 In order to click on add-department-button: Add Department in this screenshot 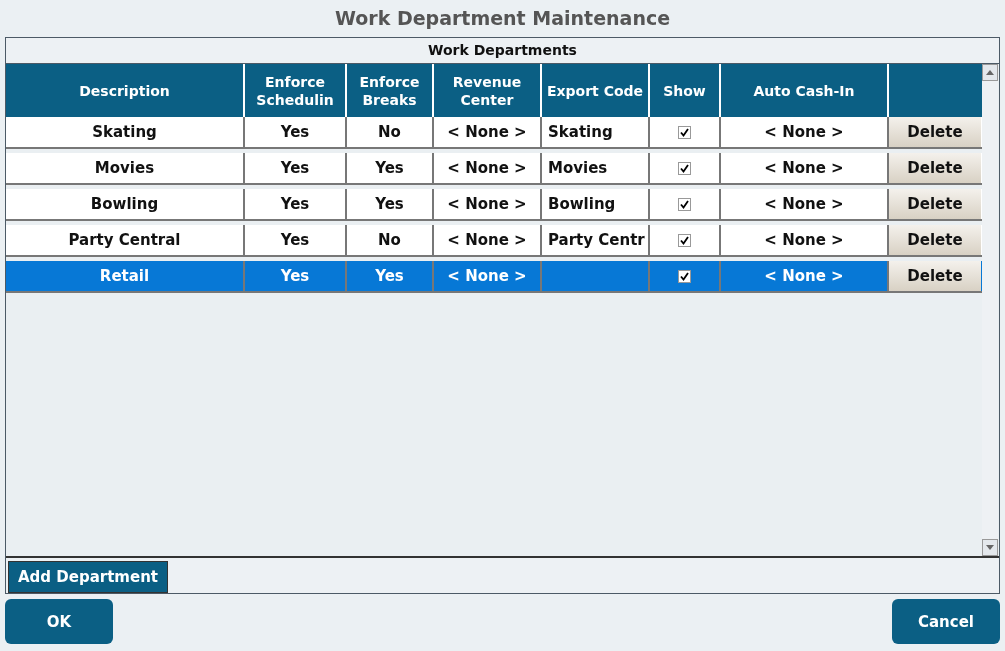, I will do `click(88, 577)`.